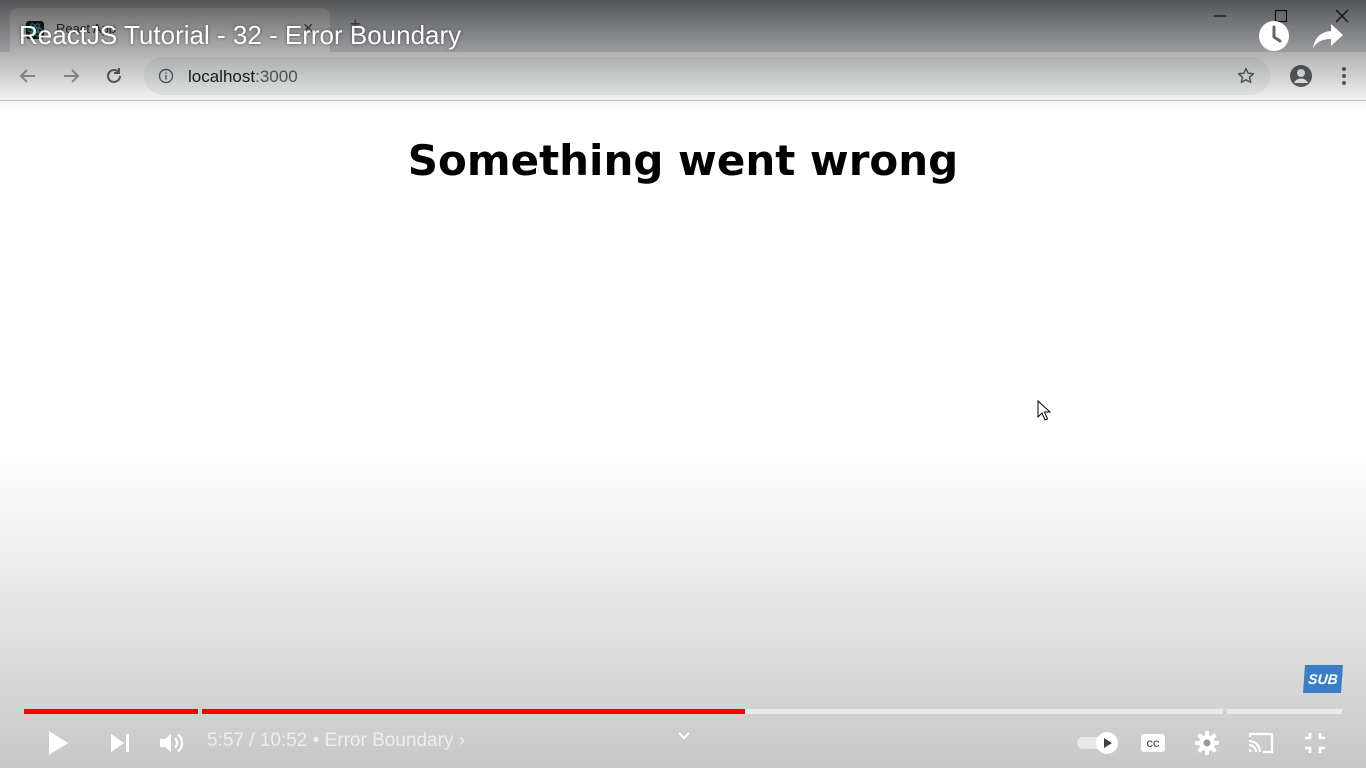  I want to click on player-controls: 5:57 / 10:52 • Error Boundary › CC, so click(683, 743).